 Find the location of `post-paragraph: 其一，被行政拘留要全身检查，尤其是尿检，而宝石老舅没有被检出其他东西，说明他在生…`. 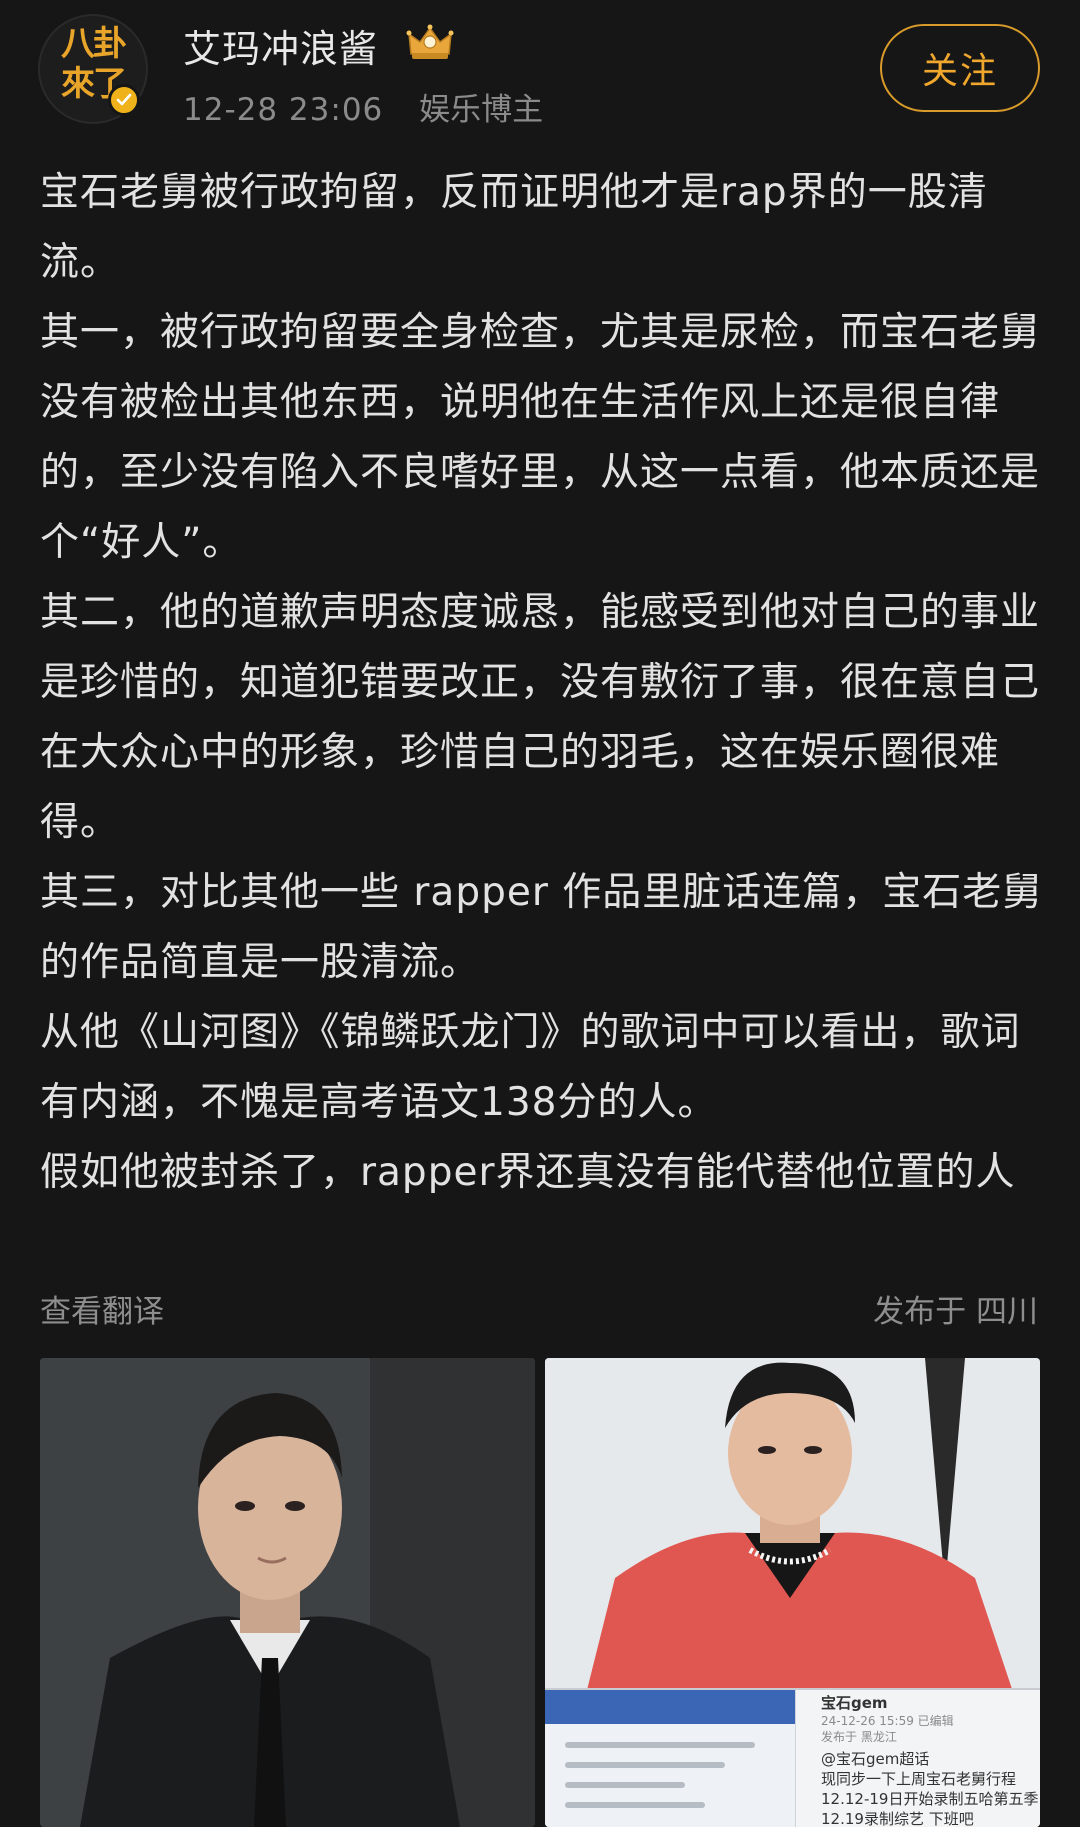

post-paragraph: 其一，被行政拘留要全身检查，尤其是尿检，而宝石老舅没有被检出其他东西，说明他在生… is located at coordinates (540, 437).